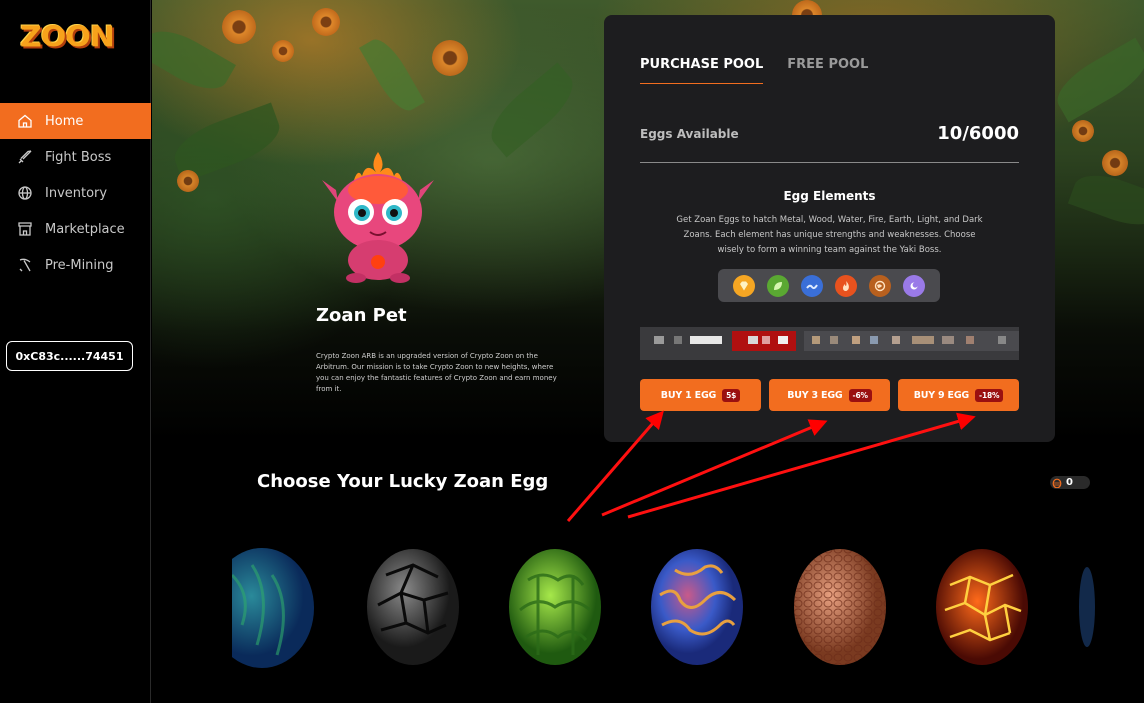  I want to click on pet-title: Zoan Pet, so click(361, 315).